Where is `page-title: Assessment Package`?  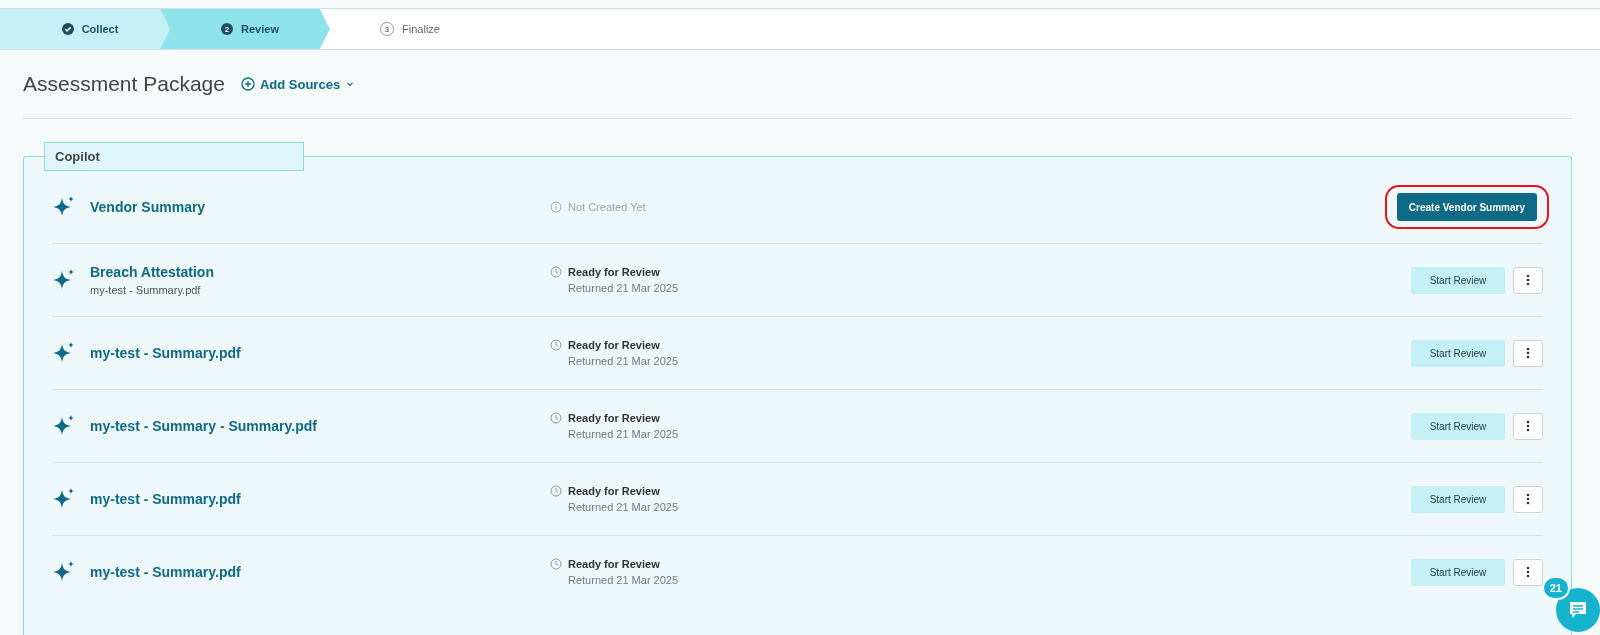 page-title: Assessment Package is located at coordinates (124, 84).